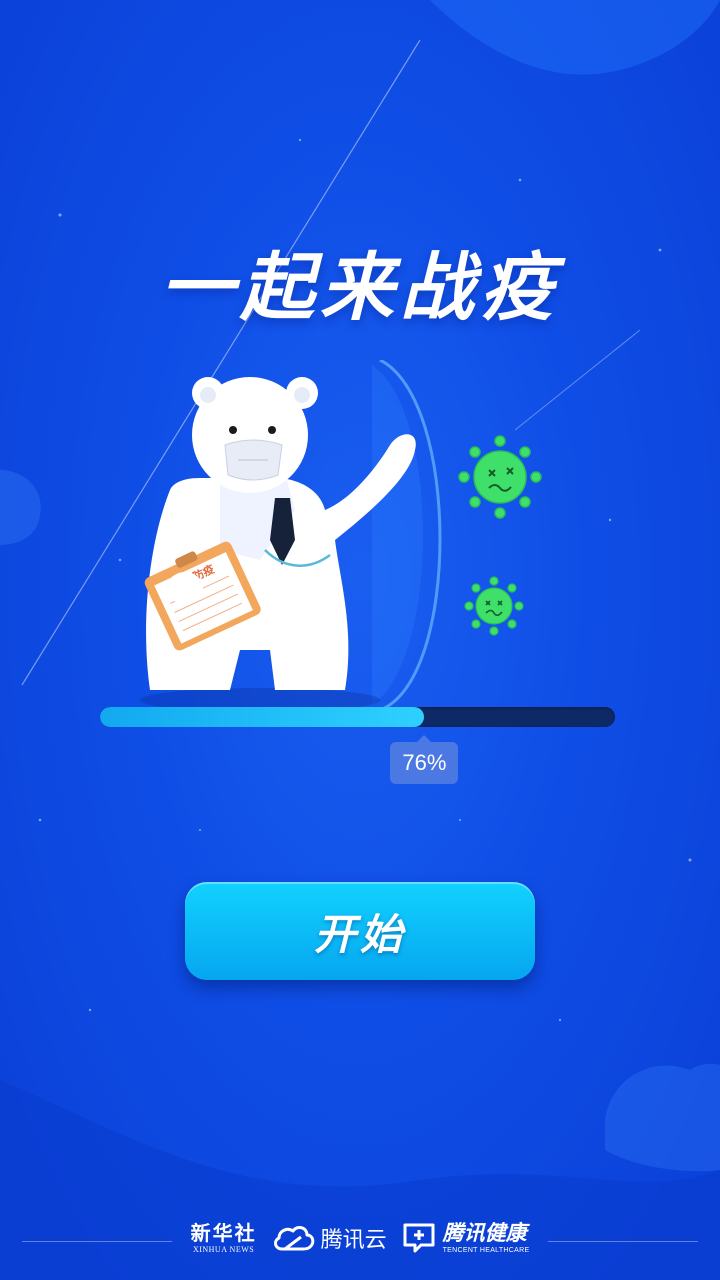  I want to click on tencent-cloud-logo: 腾讯云, so click(329, 1238).